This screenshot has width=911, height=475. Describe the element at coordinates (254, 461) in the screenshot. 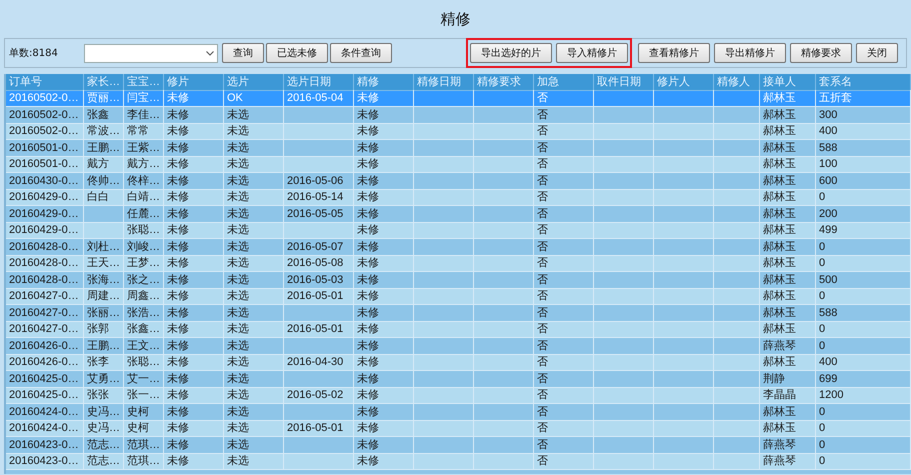

I see `table-cell: 未选` at that location.